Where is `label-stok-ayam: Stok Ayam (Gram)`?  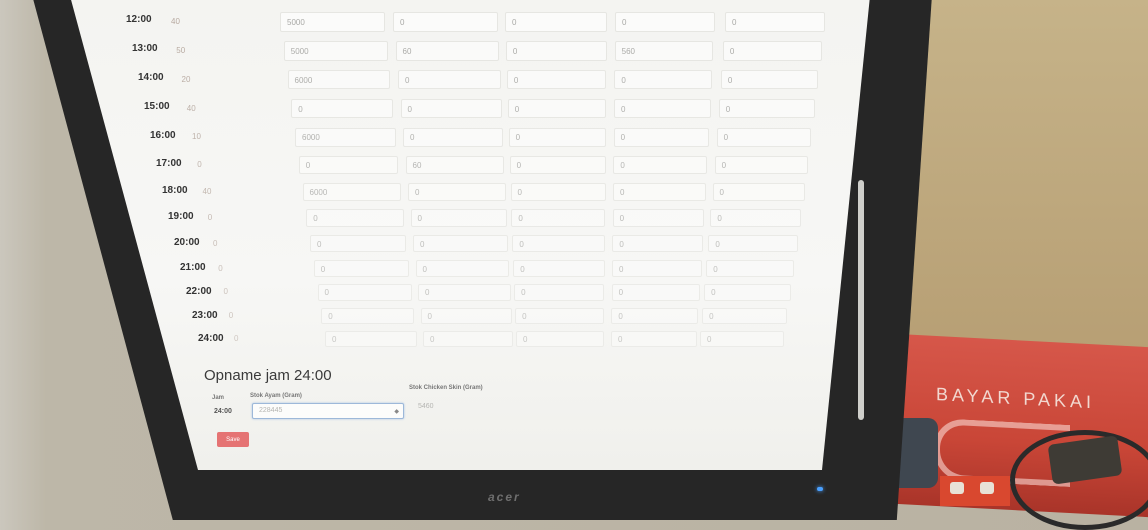 label-stok-ayam: Stok Ayam (Gram) is located at coordinates (276, 396).